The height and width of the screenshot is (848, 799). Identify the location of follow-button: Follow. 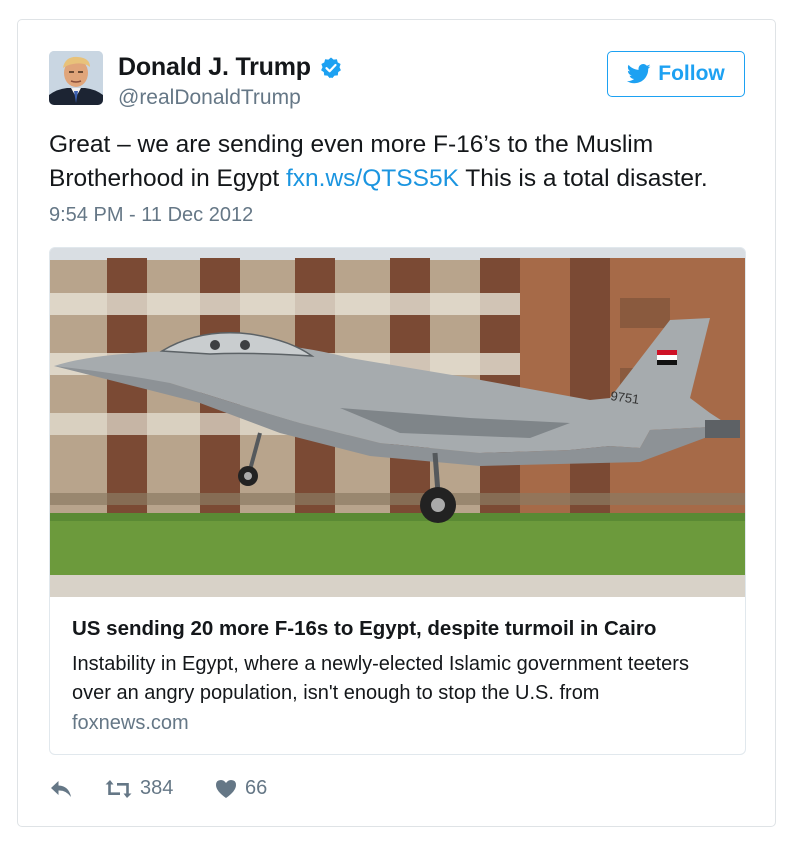
(676, 74).